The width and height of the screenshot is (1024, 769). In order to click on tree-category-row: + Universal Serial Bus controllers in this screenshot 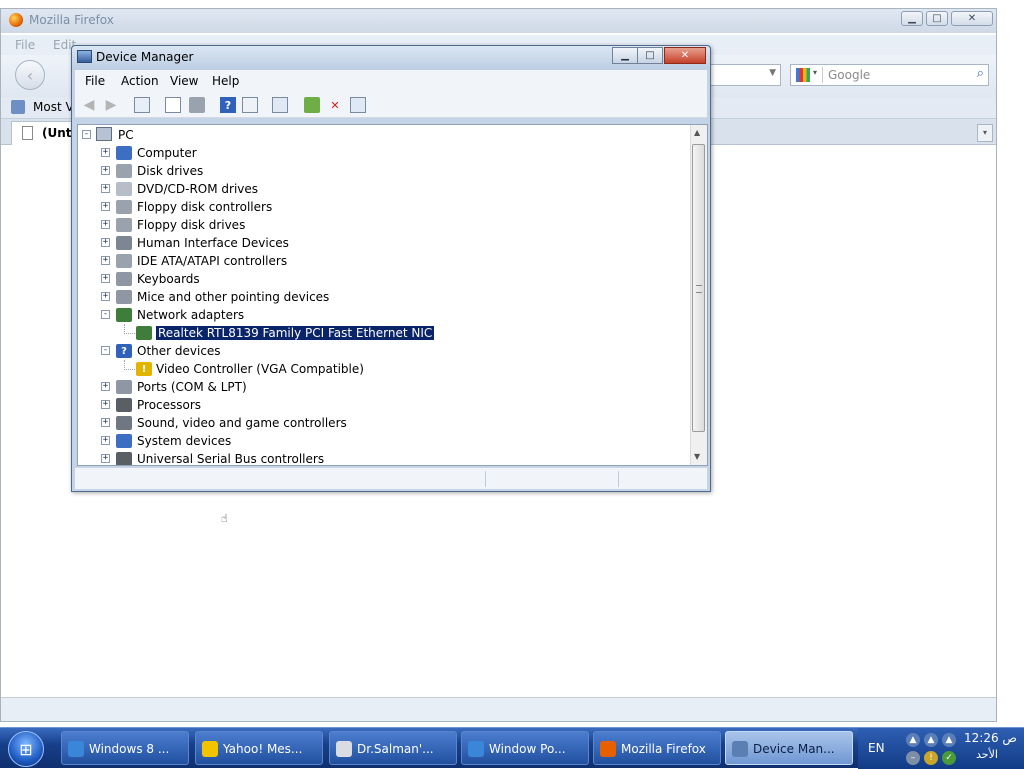, I will do `click(383, 457)`.